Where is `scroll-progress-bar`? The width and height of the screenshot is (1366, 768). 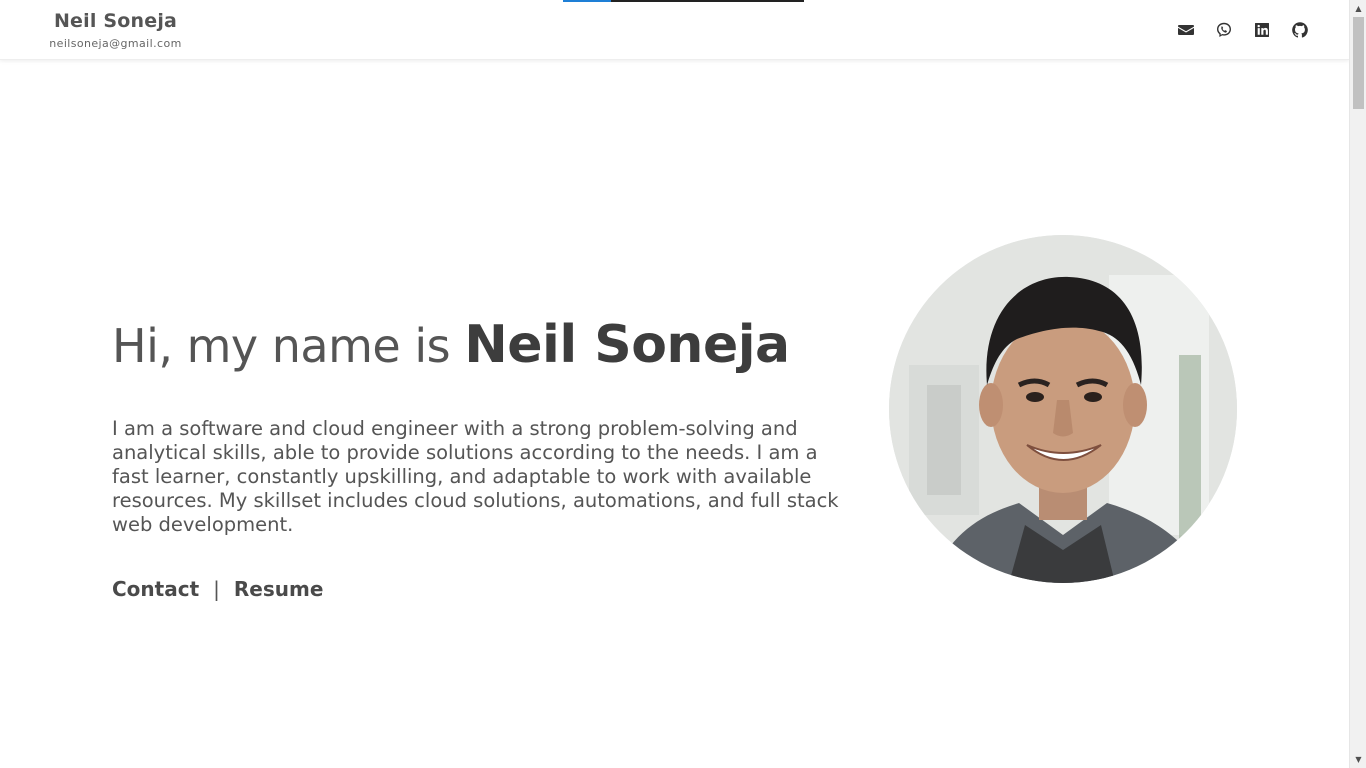
scroll-progress-bar is located at coordinates (683, 1).